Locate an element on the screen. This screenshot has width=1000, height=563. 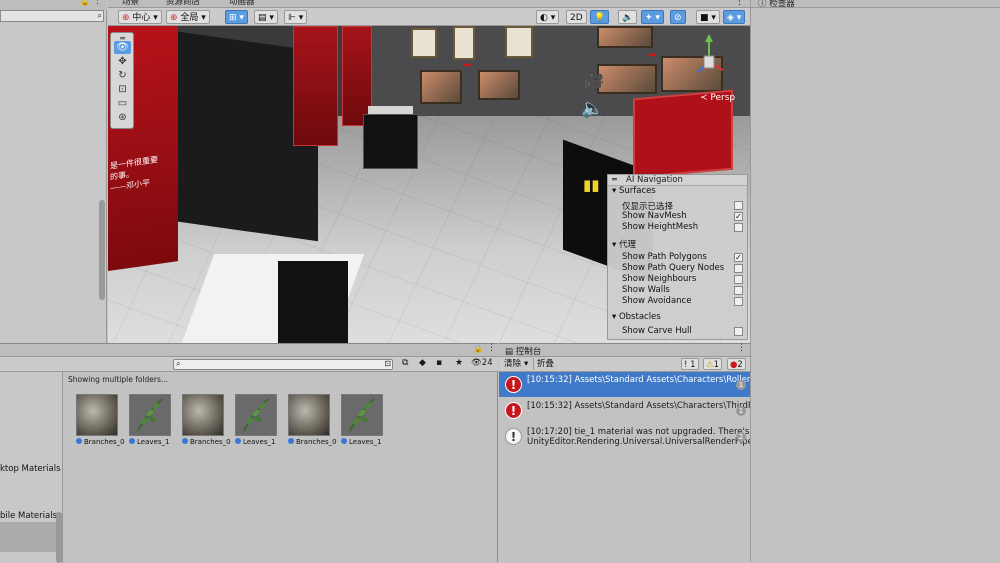
agents-row-3: Show Walls is located at coordinates (684, 290).